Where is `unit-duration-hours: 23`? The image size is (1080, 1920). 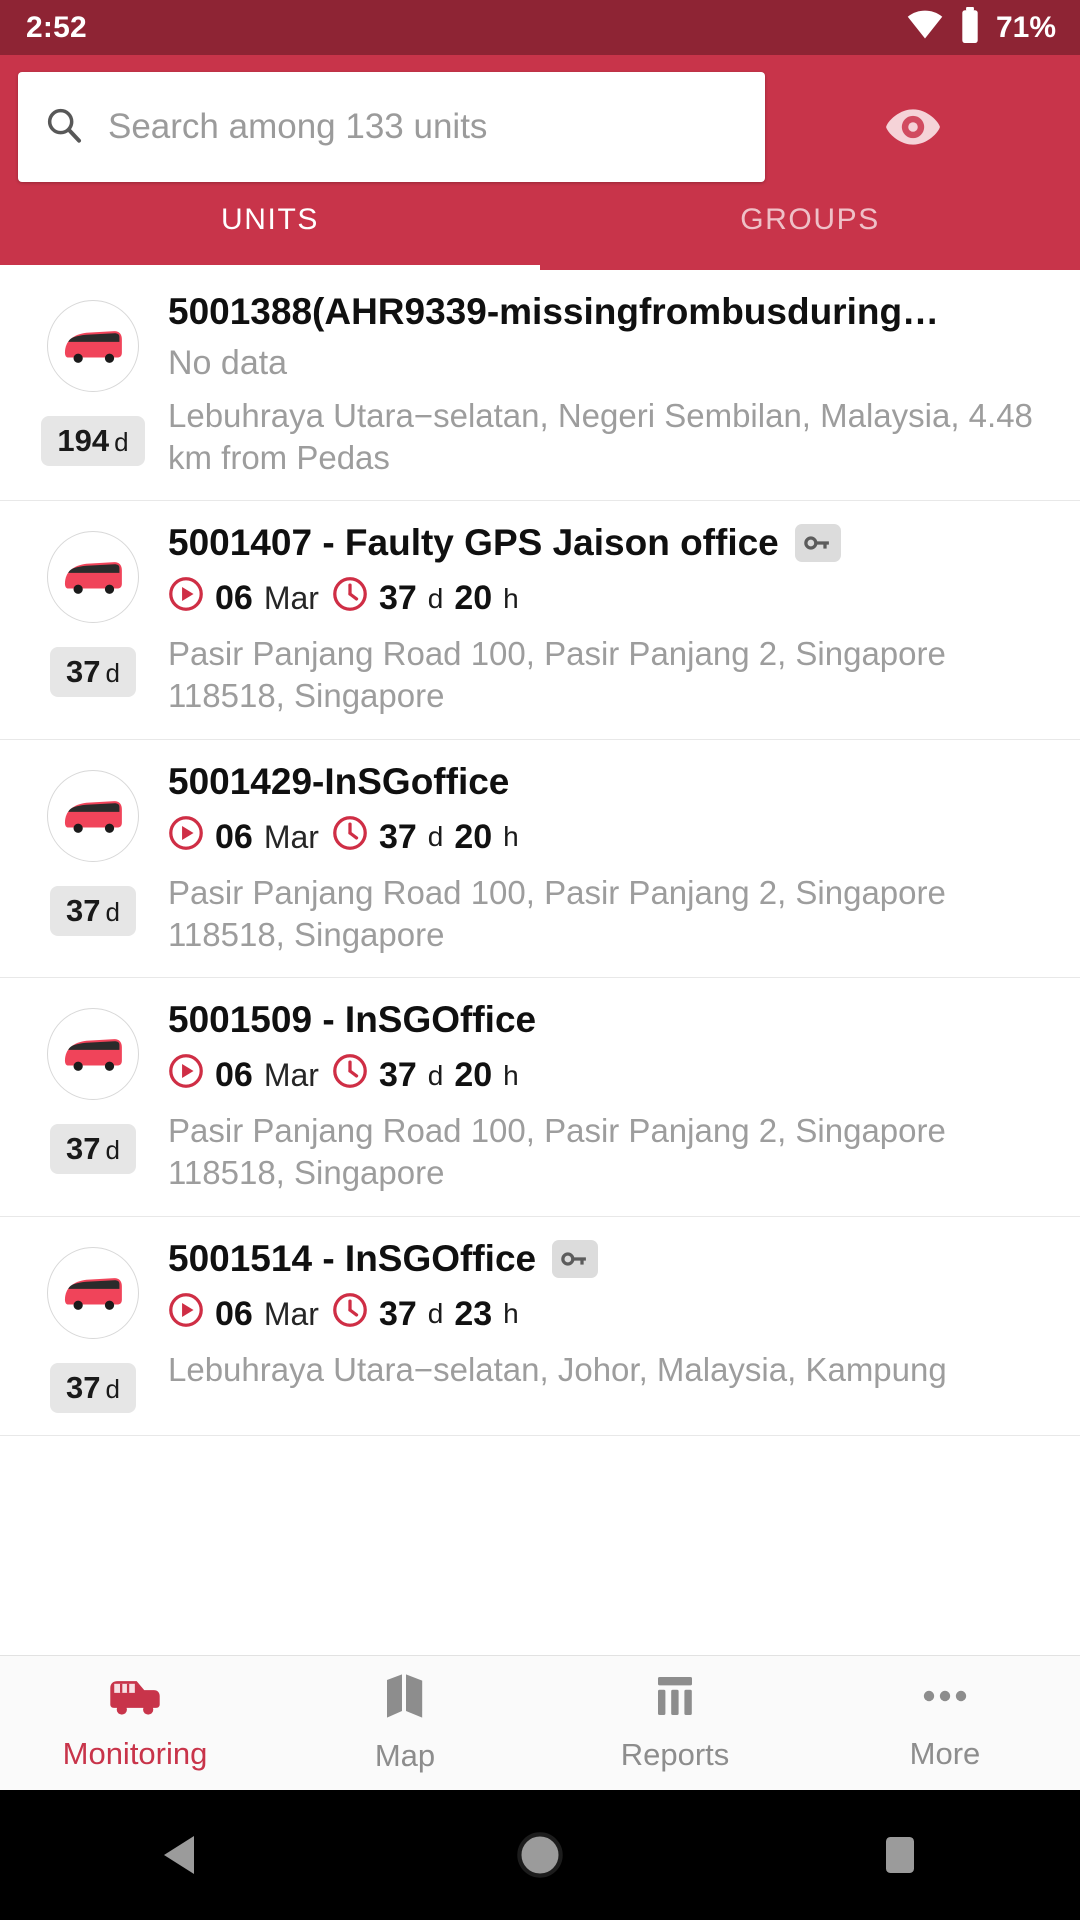 unit-duration-hours: 23 is located at coordinates (473, 1313).